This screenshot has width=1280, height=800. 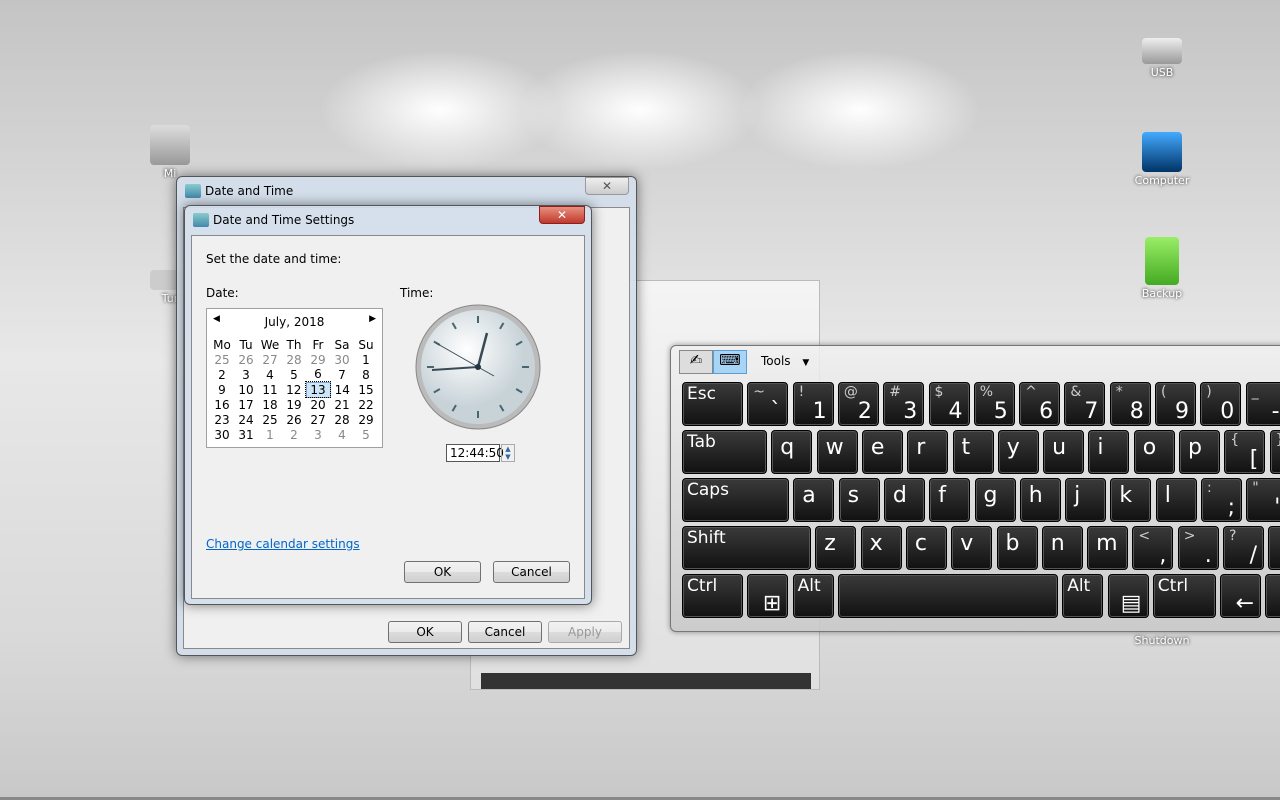 What do you see at coordinates (294, 389) in the screenshot?
I see `calendar-day: 12` at bounding box center [294, 389].